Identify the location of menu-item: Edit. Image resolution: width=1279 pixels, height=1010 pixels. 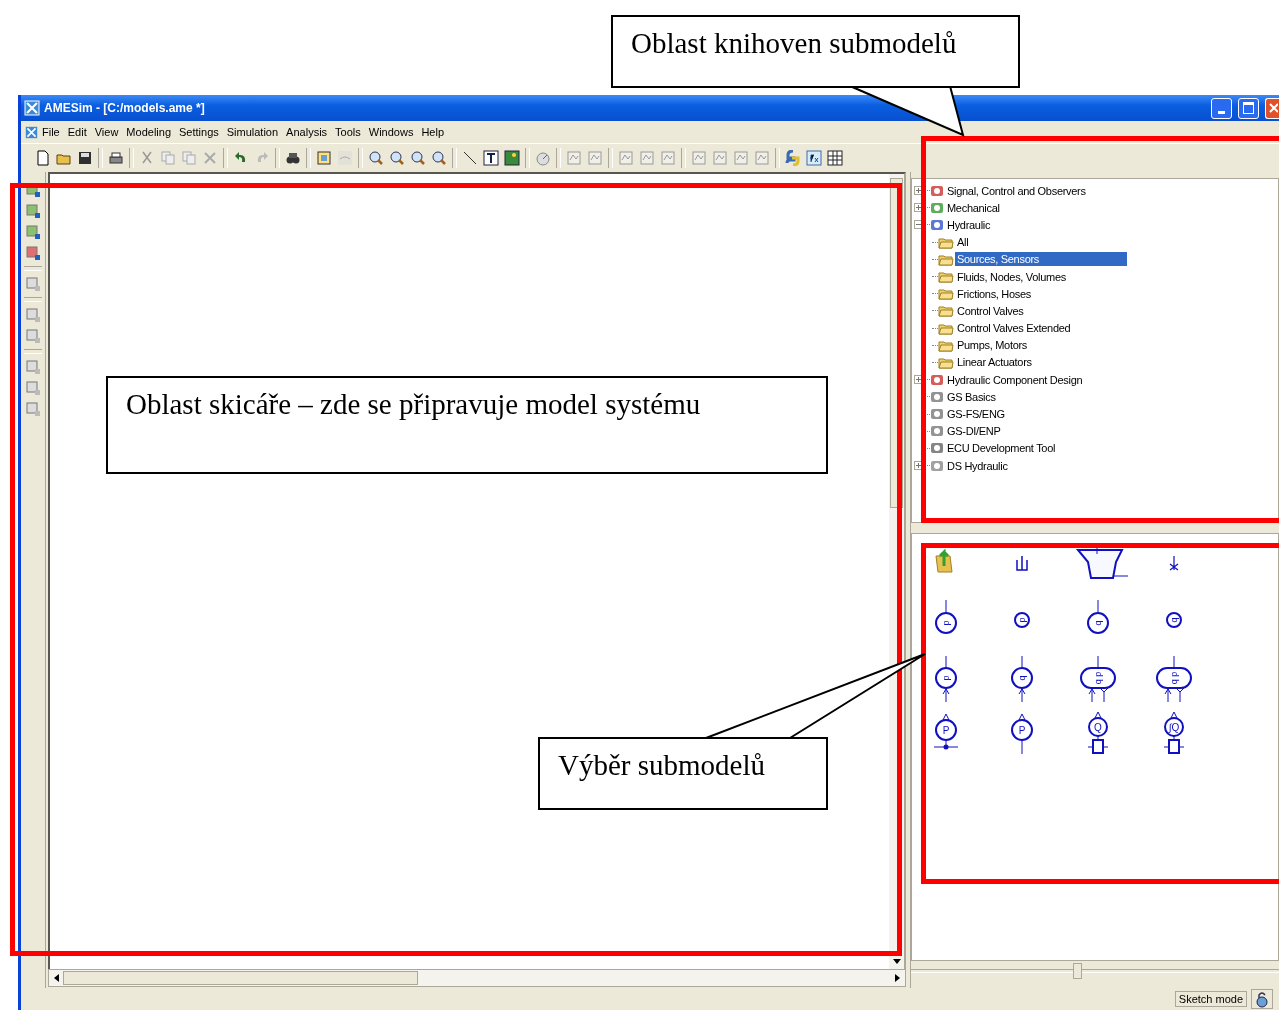
(77, 132).